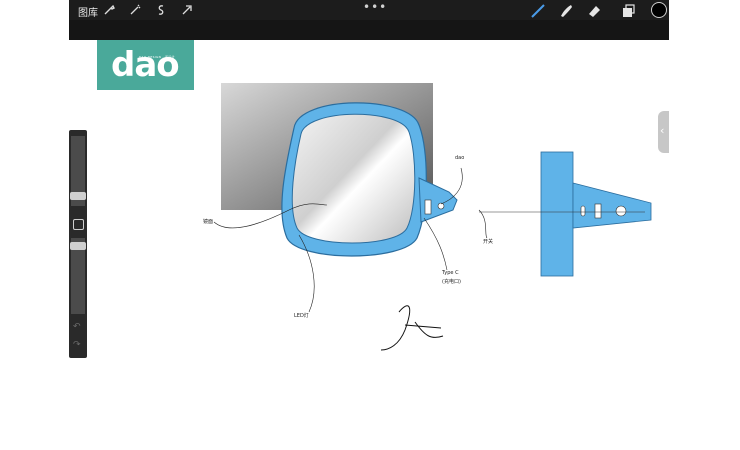  What do you see at coordinates (353, 178) in the screenshot?
I see `mirror-glass` at bounding box center [353, 178].